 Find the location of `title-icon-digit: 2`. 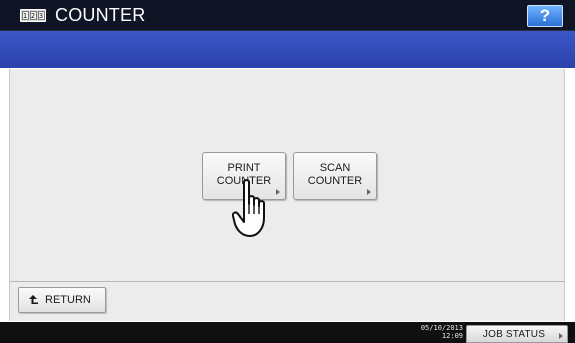

title-icon-digit: 2 is located at coordinates (33, 15).